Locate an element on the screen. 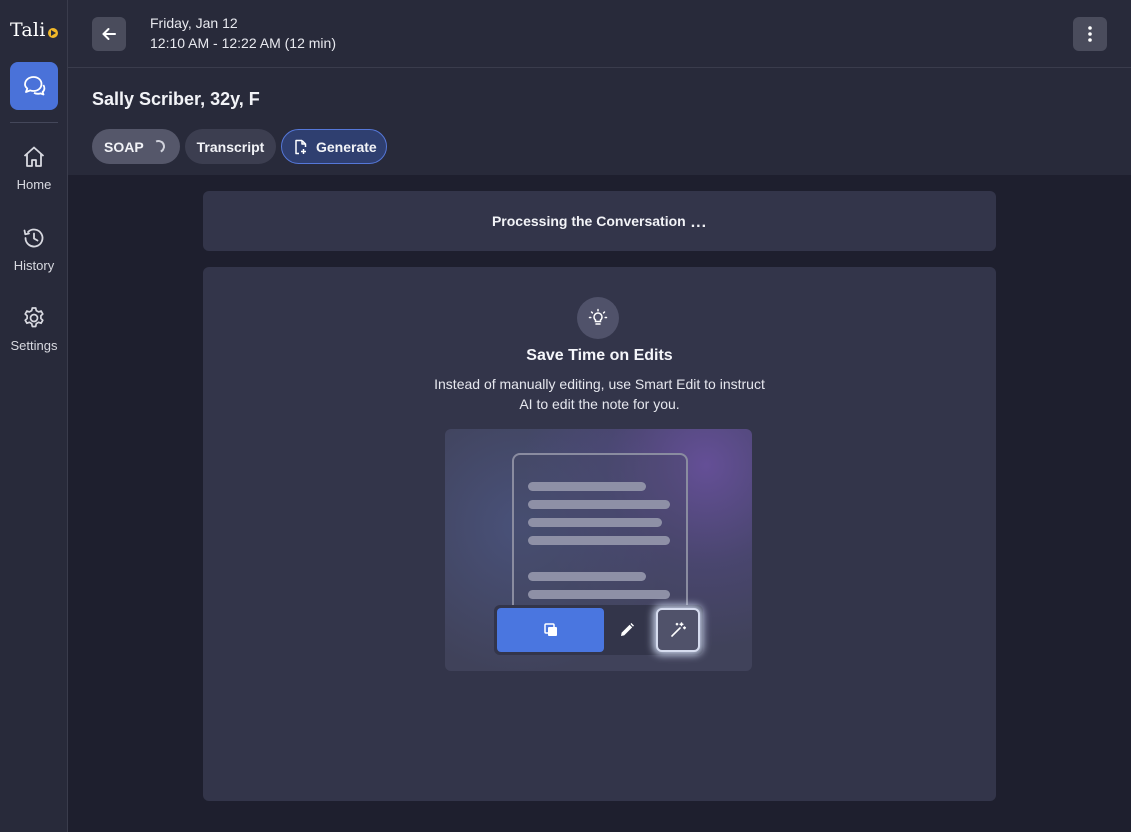 This screenshot has height=832, width=1131. tab-label: Generate is located at coordinates (346, 146).